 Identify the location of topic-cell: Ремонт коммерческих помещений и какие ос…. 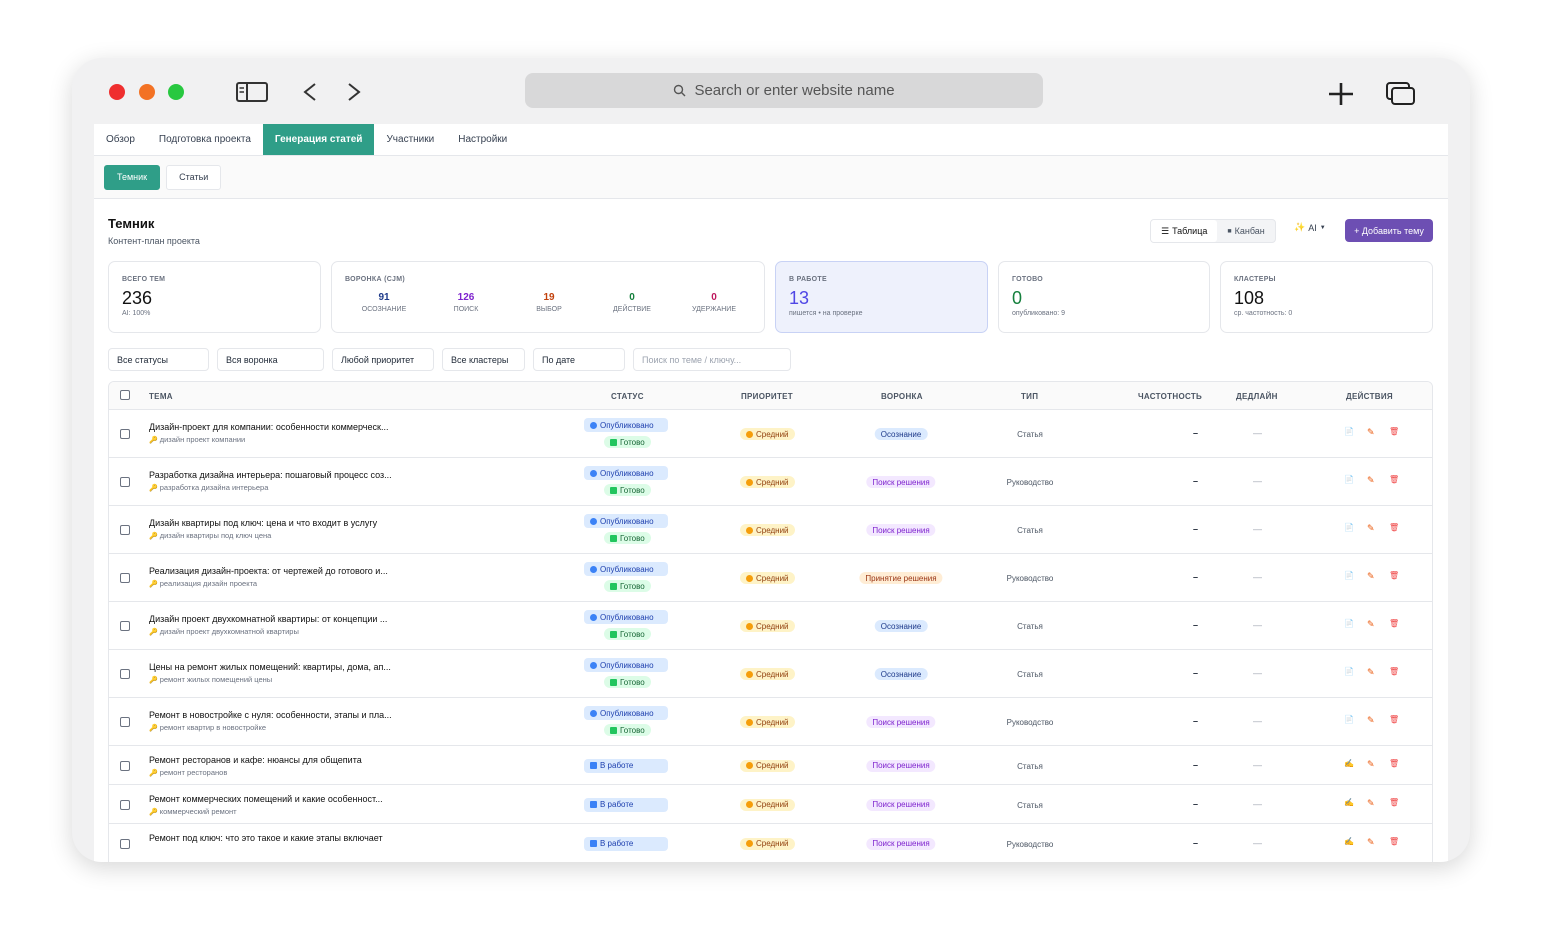
(266, 805).